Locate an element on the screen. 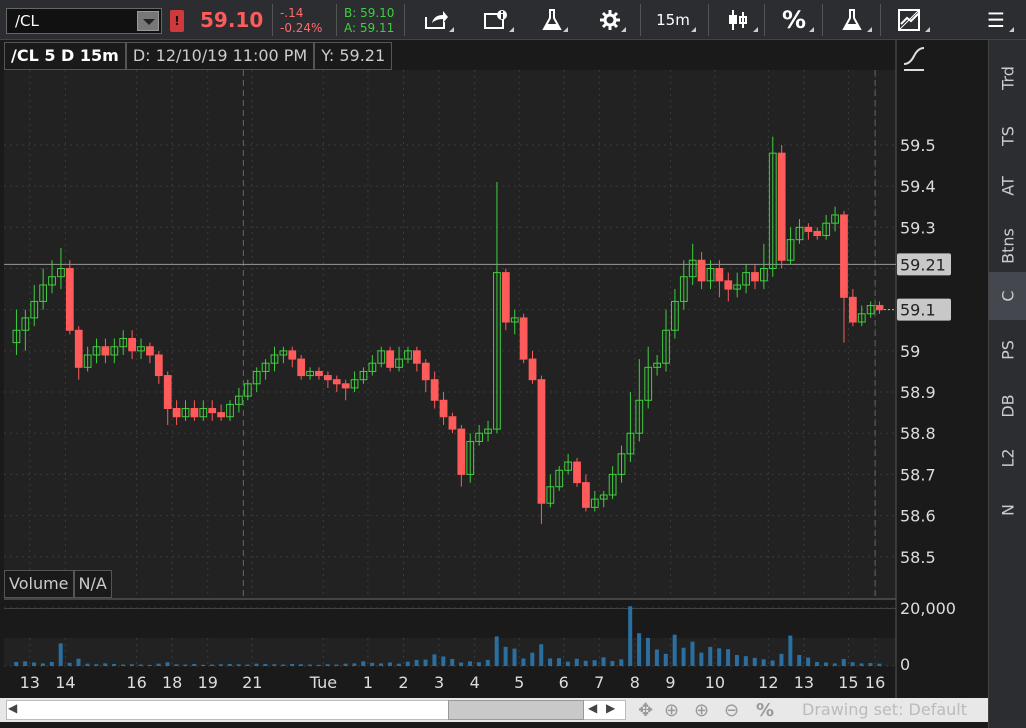 The width and height of the screenshot is (1026, 728). symbol-dropdown-icon is located at coordinates (148, 21).